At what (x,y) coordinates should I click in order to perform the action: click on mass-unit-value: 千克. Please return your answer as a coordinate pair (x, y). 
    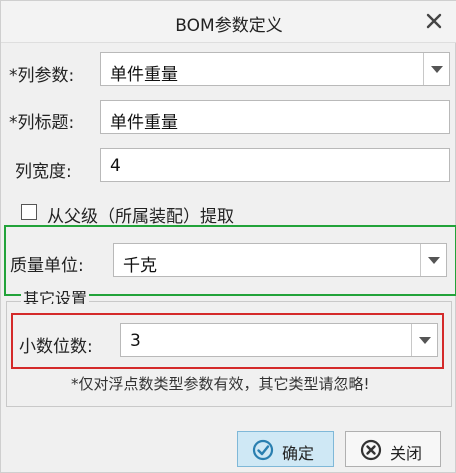
    Looking at the image, I should click on (140, 266).